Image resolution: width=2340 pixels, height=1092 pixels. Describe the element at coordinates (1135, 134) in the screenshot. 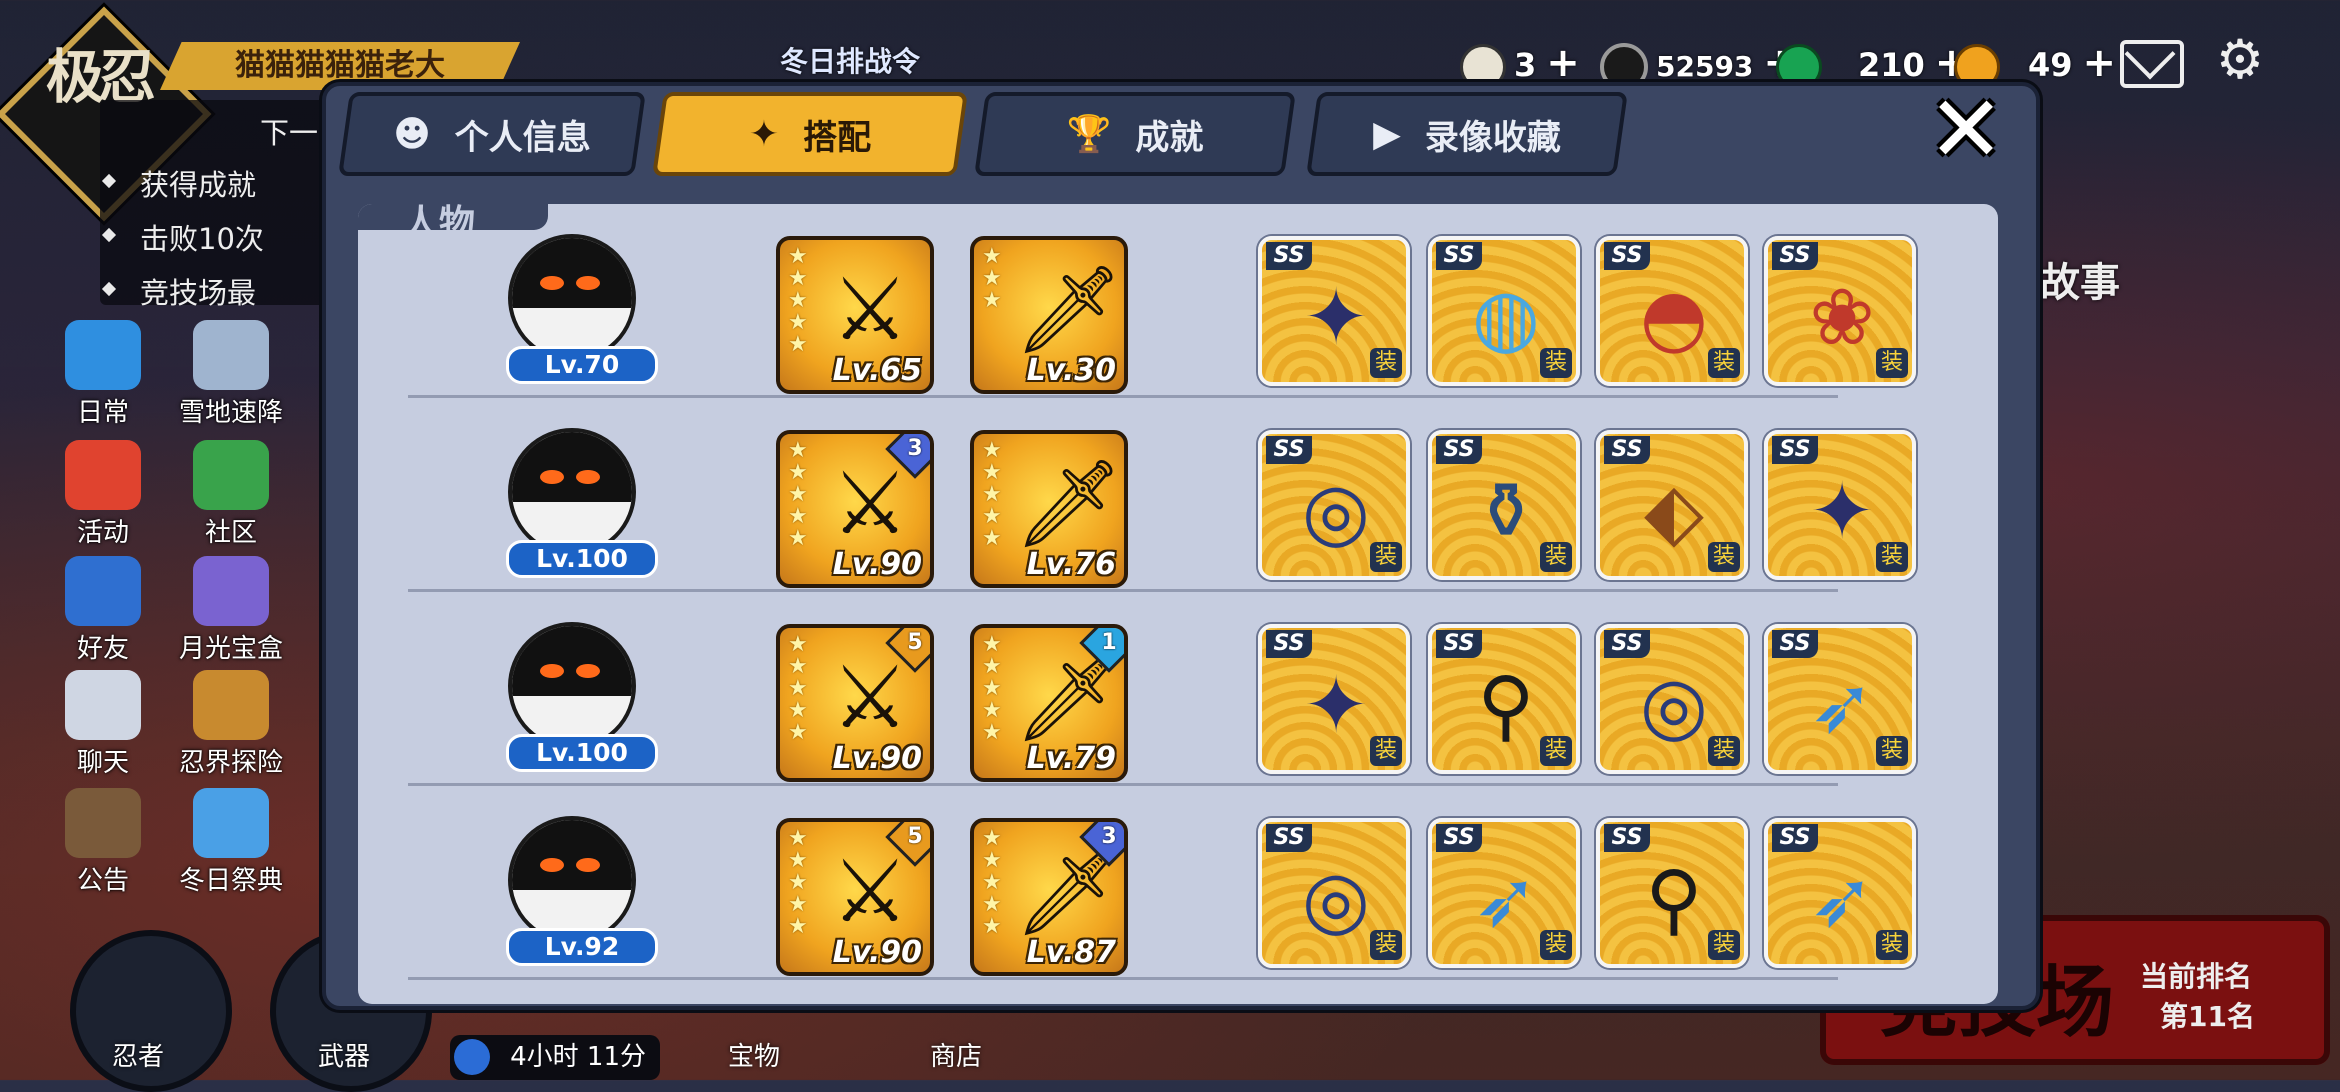

I see `tab-achievements: 🏆 成就` at that location.